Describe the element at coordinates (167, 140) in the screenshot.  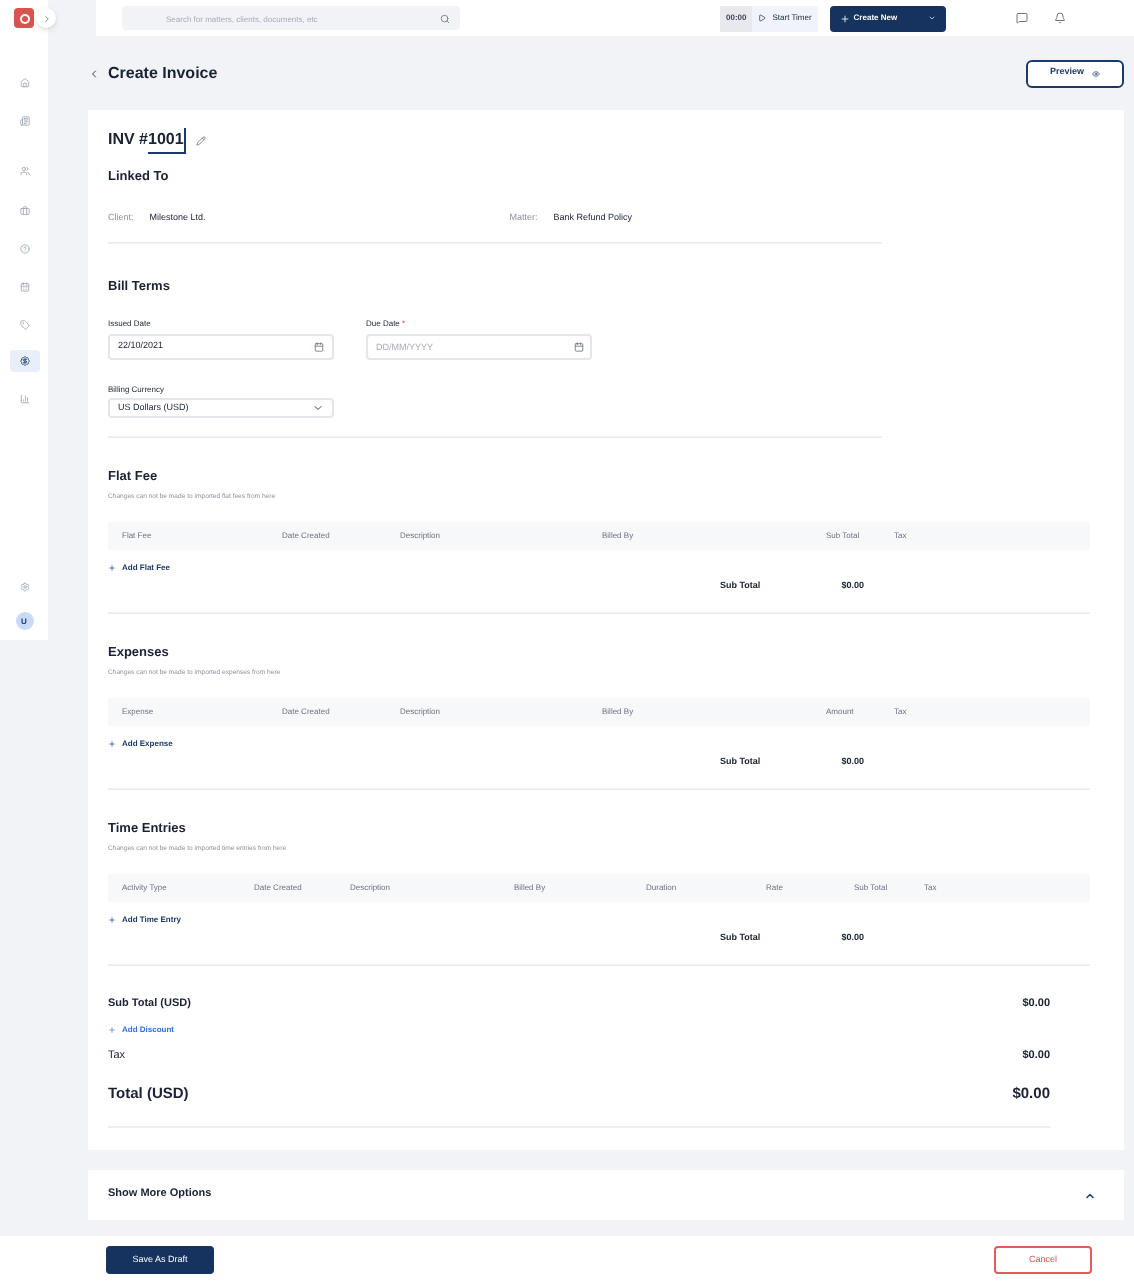
I see `invoice-number: 1001` at that location.